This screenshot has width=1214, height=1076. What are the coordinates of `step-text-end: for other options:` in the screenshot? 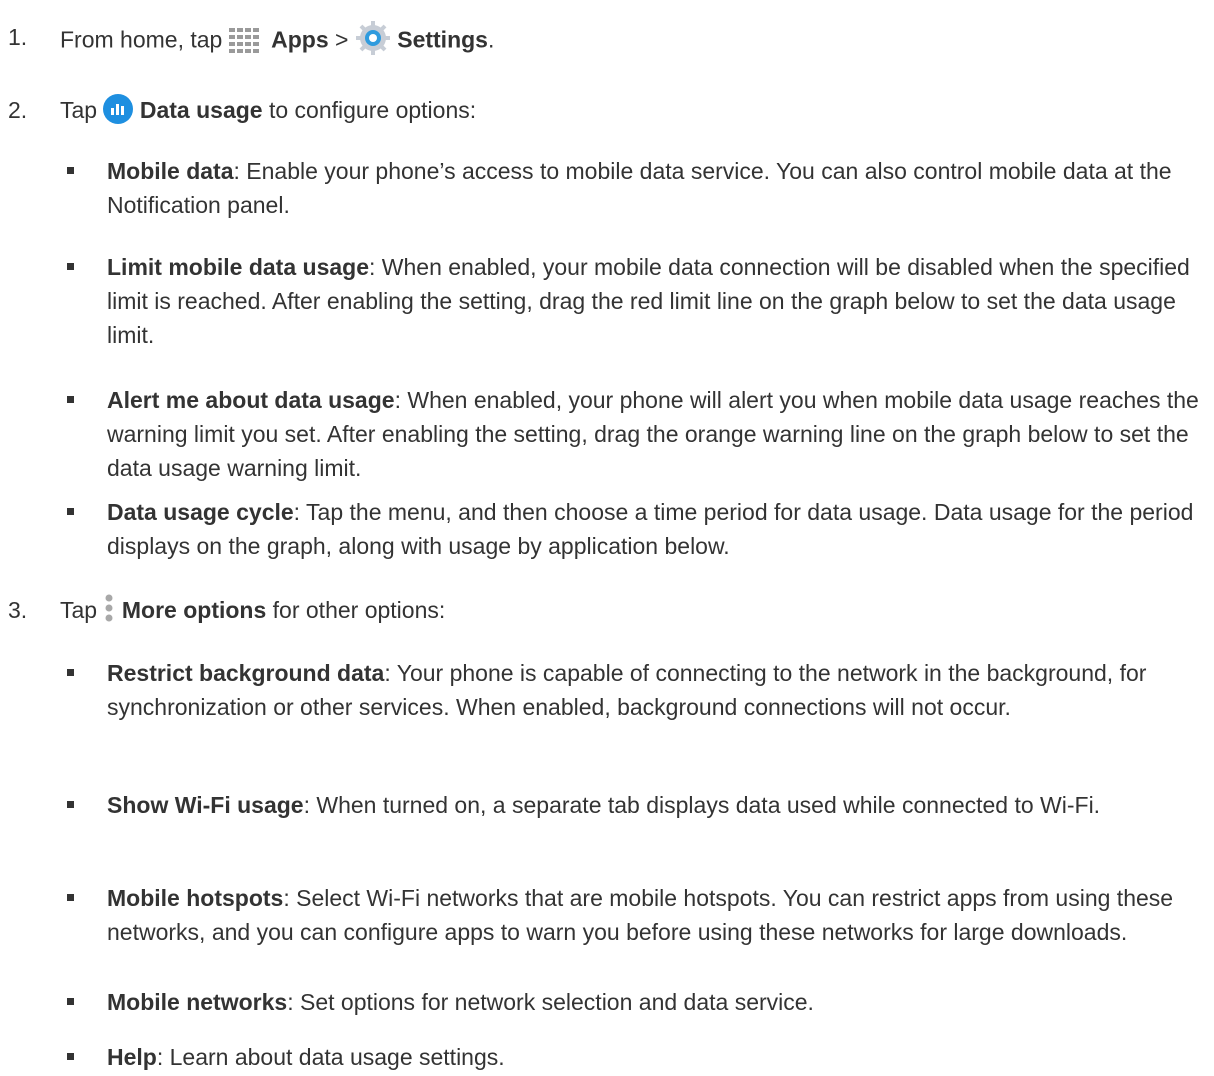 It's located at (359, 610).